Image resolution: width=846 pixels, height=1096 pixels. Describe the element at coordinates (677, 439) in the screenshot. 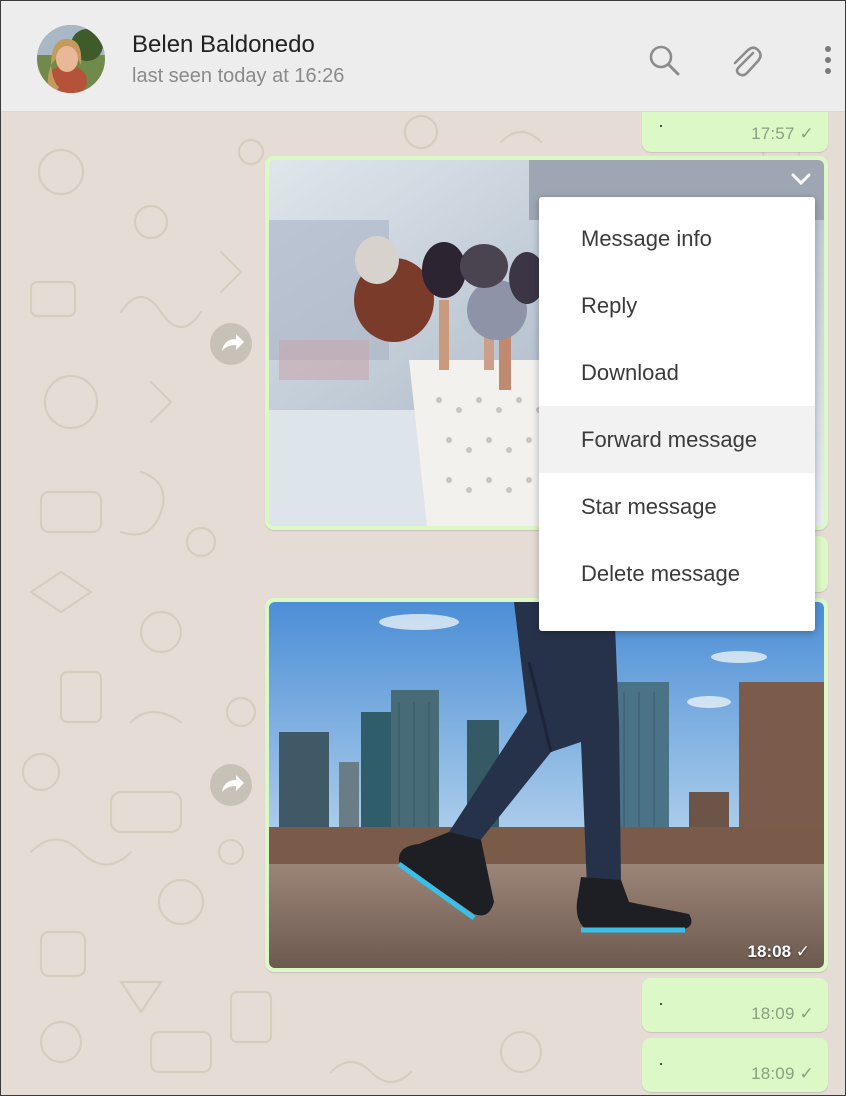

I see `menu-item-forward-message: Forward message` at that location.